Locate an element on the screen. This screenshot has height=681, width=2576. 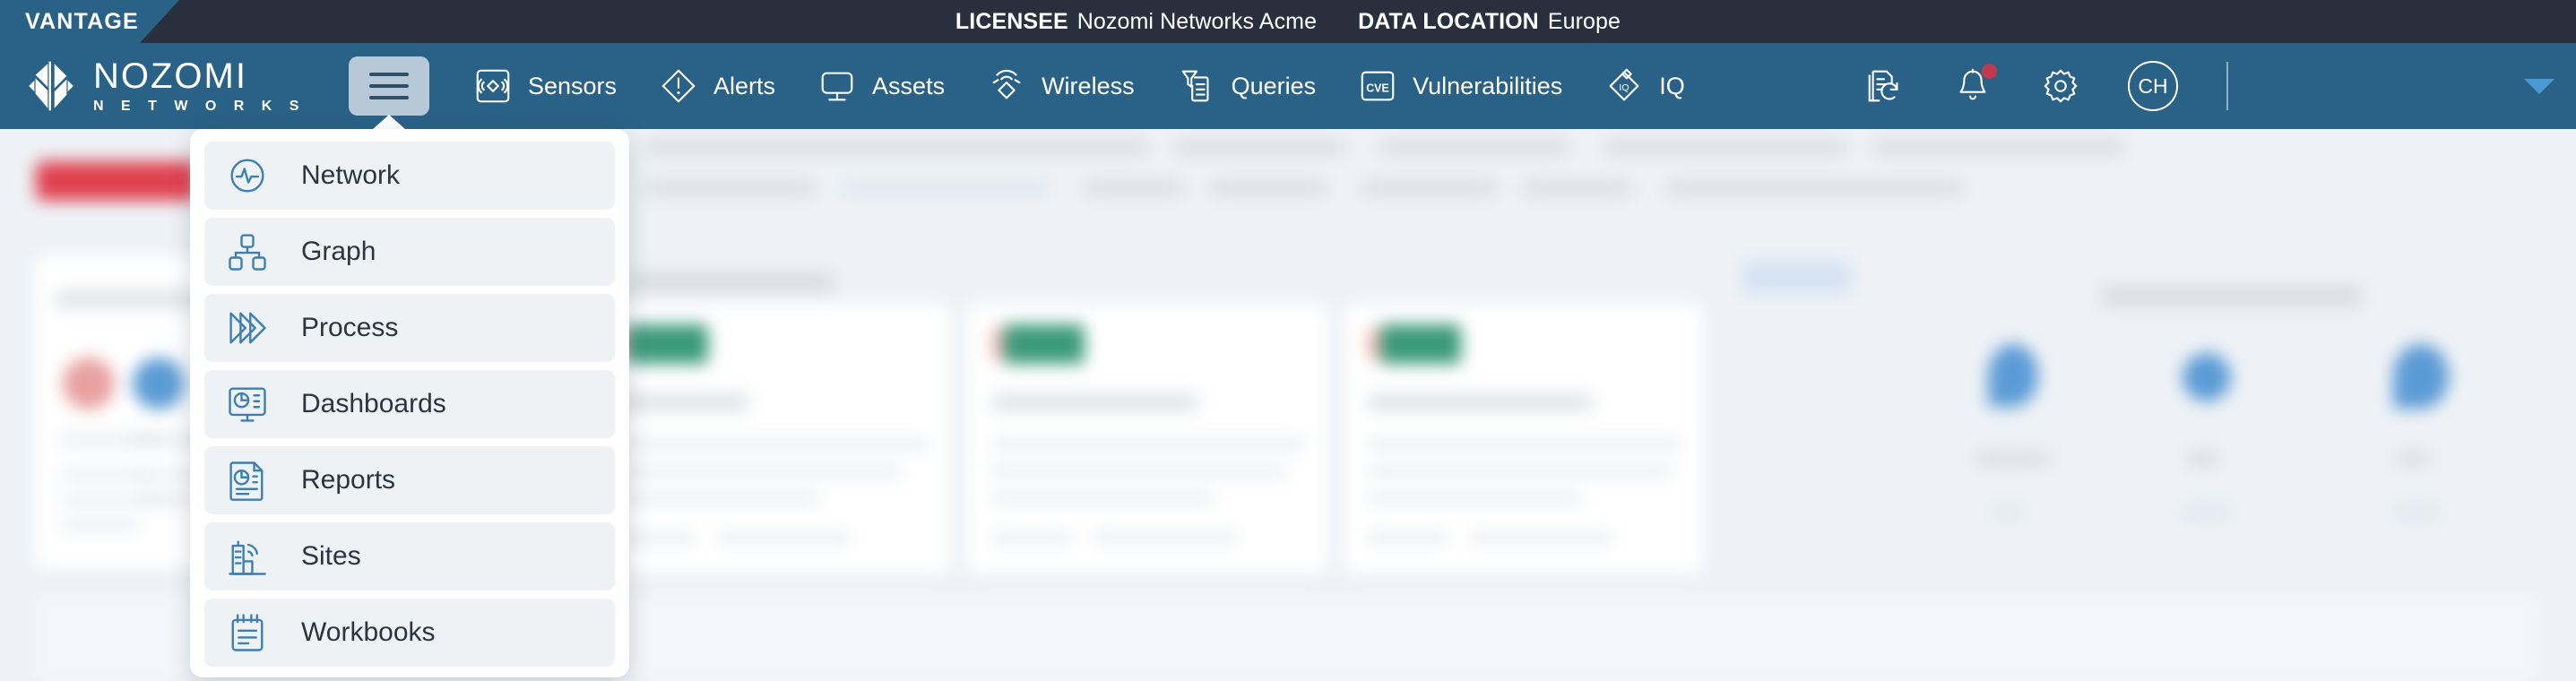
cve-icon: CVE is located at coordinates (1378, 86).